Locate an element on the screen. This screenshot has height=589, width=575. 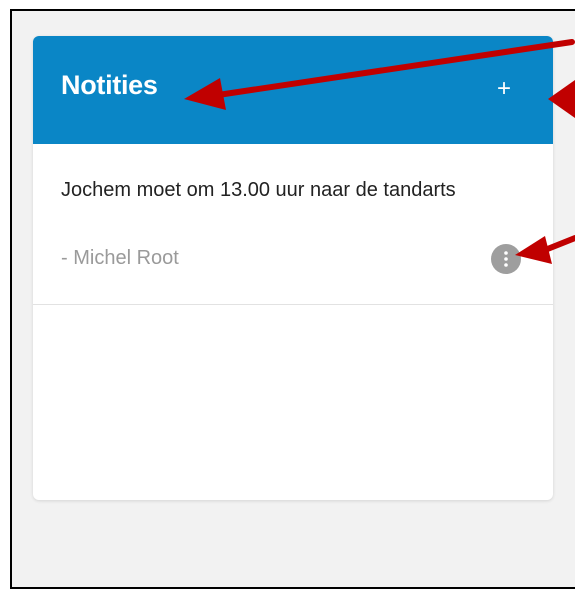
note-menu-button is located at coordinates (506, 259).